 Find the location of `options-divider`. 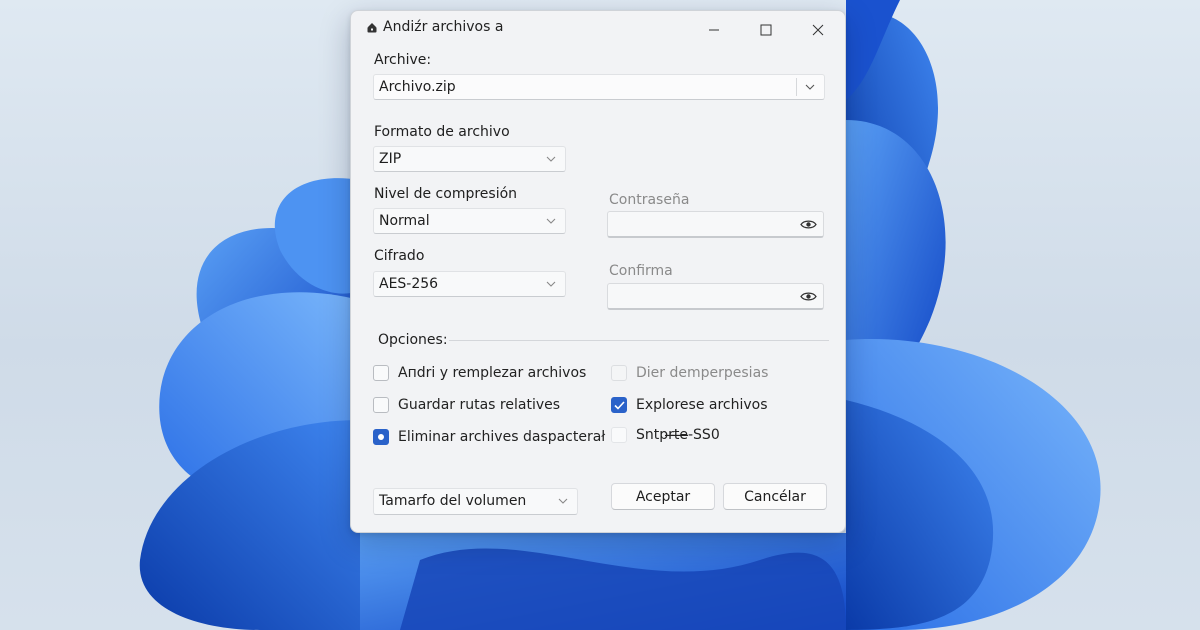

options-divider is located at coordinates (639, 340).